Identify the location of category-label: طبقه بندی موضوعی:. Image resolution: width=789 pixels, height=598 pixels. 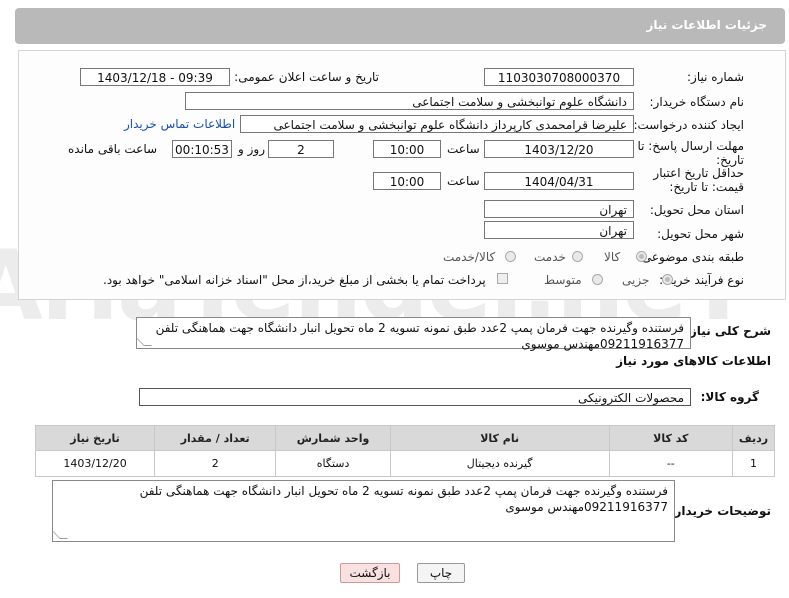
(690, 257).